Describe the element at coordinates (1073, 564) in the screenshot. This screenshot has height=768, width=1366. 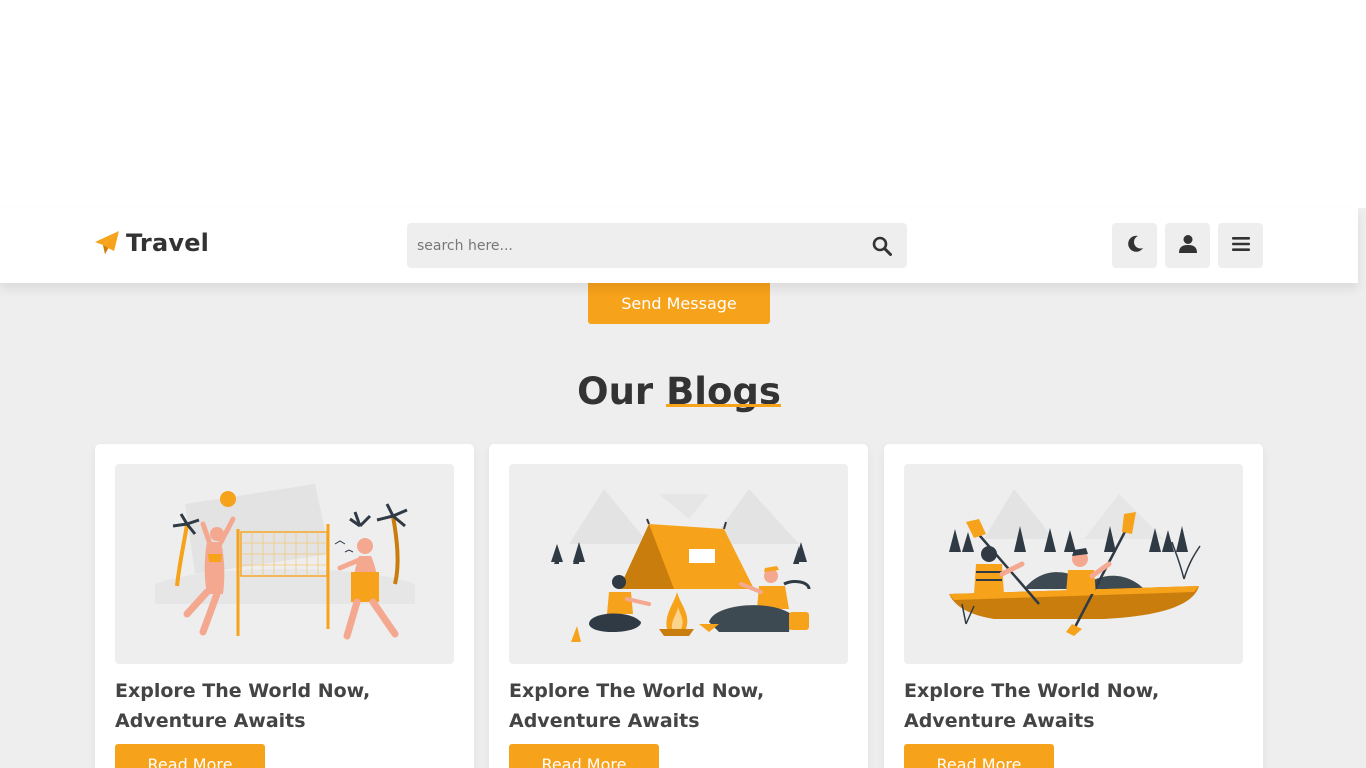
I see `blog-image-kayaking` at that location.